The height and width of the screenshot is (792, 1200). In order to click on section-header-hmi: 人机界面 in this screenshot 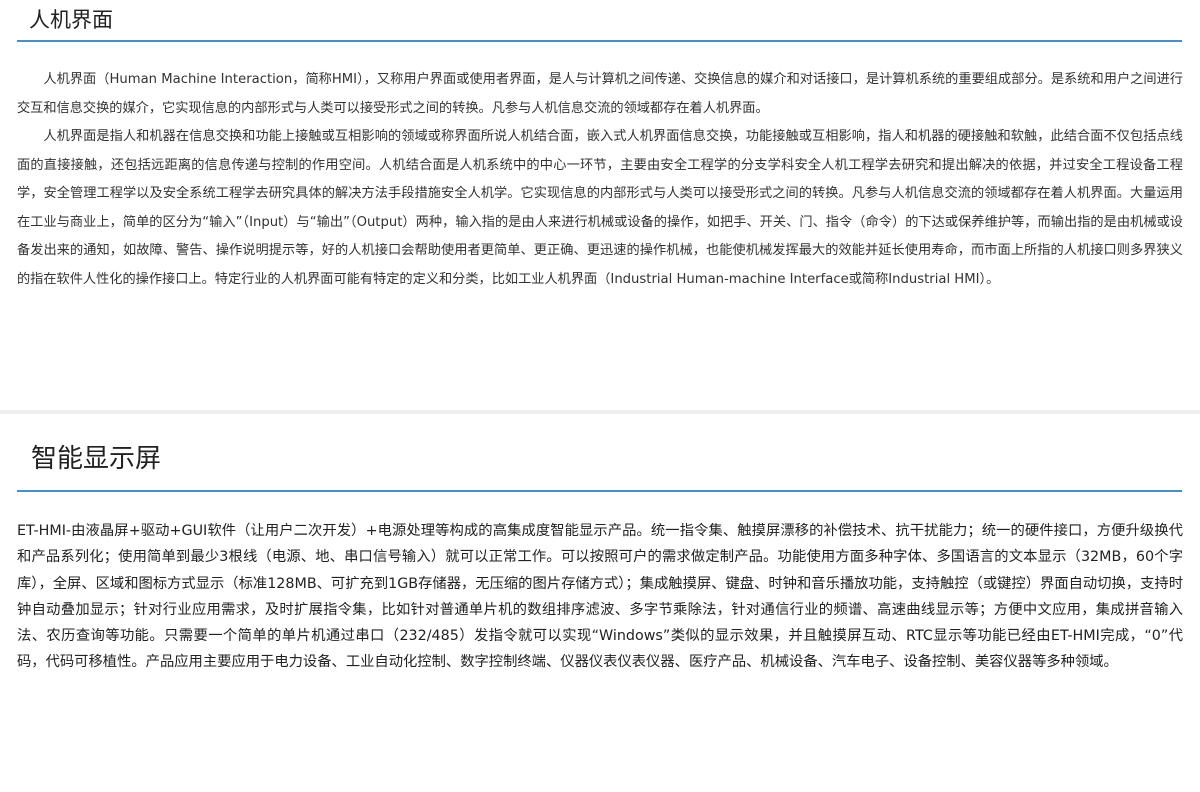, I will do `click(599, 21)`.